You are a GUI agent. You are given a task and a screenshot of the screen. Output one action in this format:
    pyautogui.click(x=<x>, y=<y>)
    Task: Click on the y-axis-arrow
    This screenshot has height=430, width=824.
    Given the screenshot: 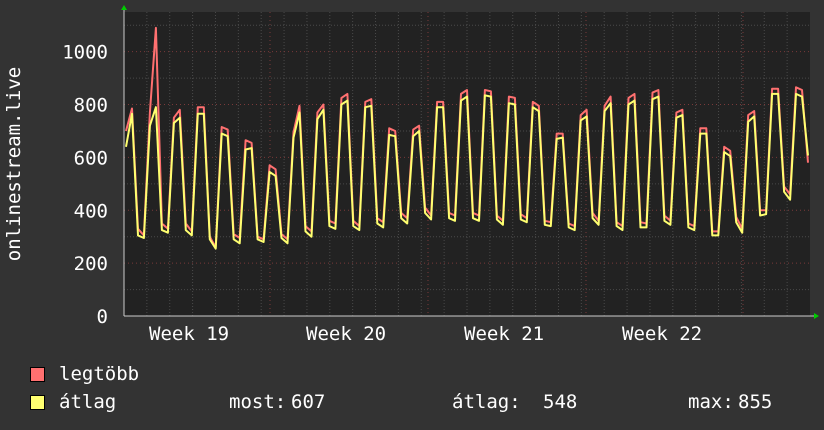 What is the action you would take?
    pyautogui.click(x=124, y=7)
    